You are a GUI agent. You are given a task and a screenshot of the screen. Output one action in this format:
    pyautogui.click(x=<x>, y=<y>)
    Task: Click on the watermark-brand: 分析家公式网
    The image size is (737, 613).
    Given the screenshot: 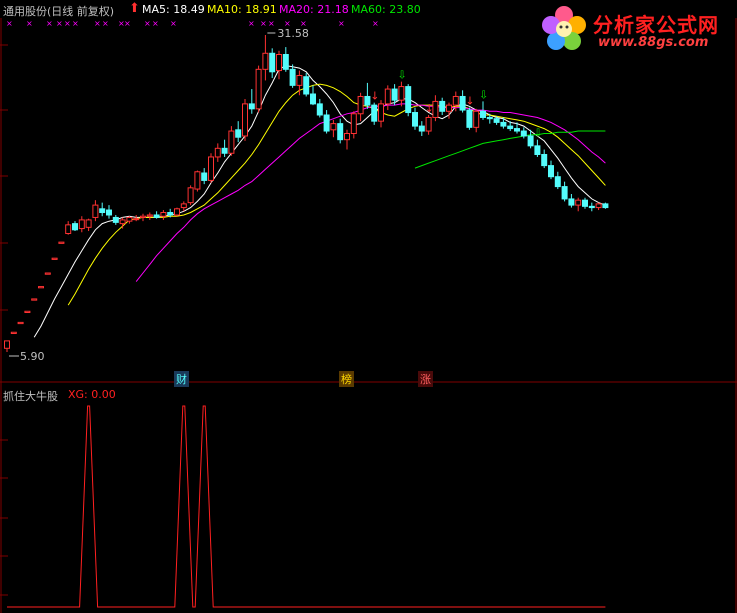 What is the action you would take?
    pyautogui.click(x=656, y=25)
    